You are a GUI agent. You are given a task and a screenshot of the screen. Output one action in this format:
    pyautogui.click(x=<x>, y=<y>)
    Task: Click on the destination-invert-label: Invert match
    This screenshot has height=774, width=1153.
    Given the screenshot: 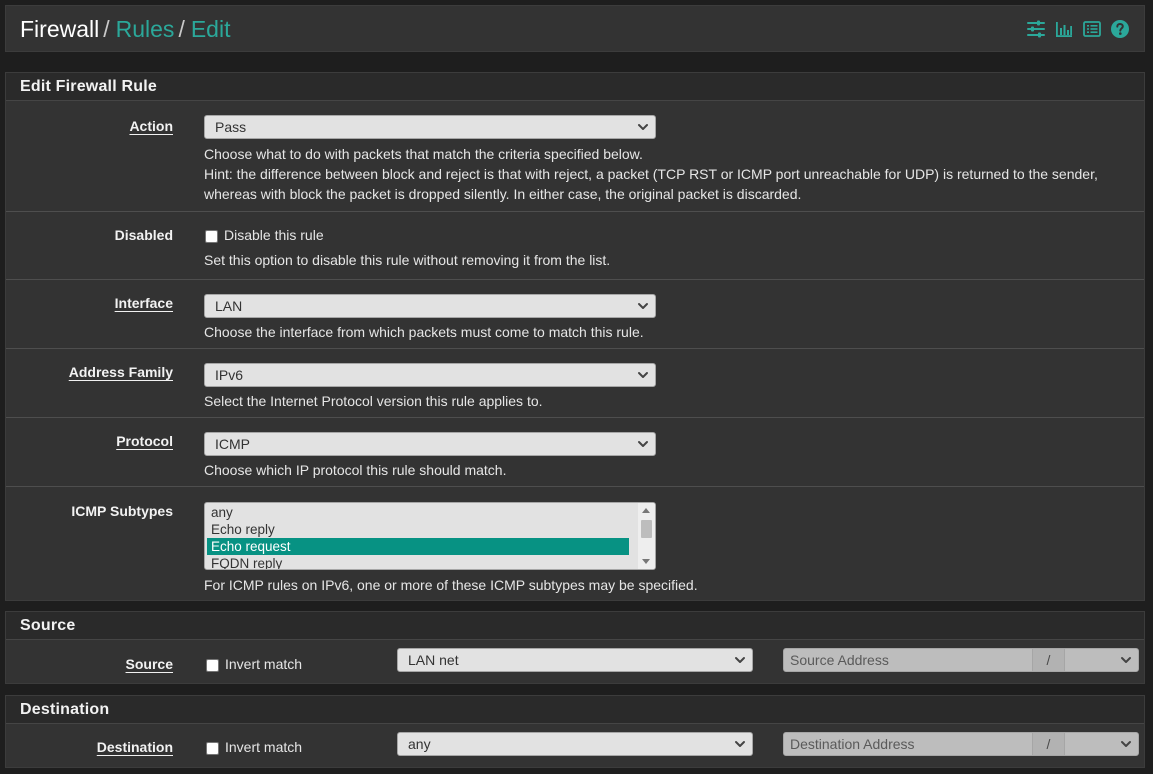 What is the action you would take?
    pyautogui.click(x=263, y=747)
    